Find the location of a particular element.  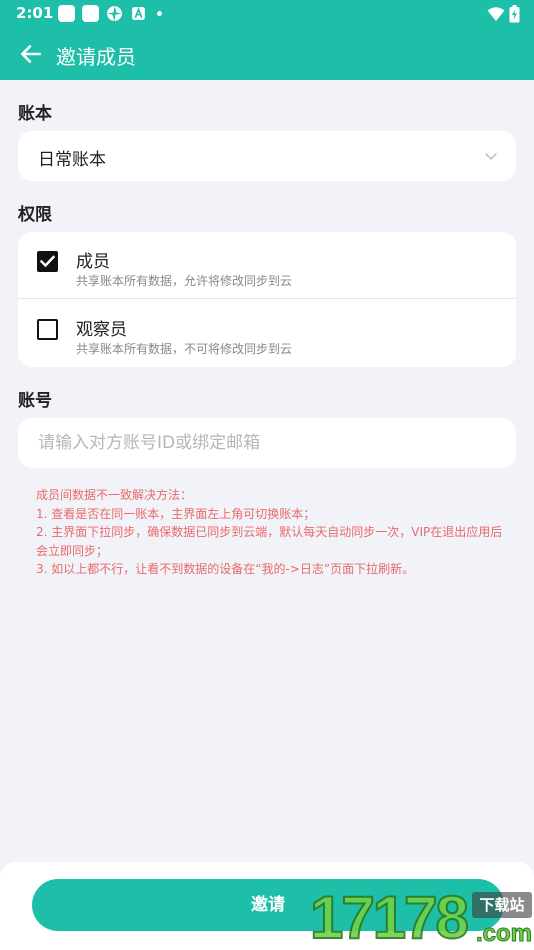

back-arrow-icon is located at coordinates (31, 54).